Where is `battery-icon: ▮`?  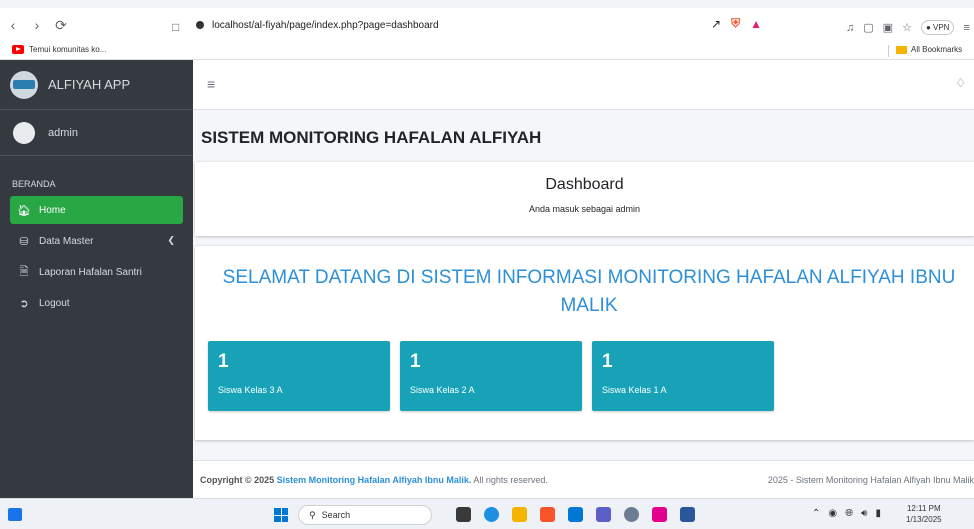 battery-icon: ▮ is located at coordinates (878, 513).